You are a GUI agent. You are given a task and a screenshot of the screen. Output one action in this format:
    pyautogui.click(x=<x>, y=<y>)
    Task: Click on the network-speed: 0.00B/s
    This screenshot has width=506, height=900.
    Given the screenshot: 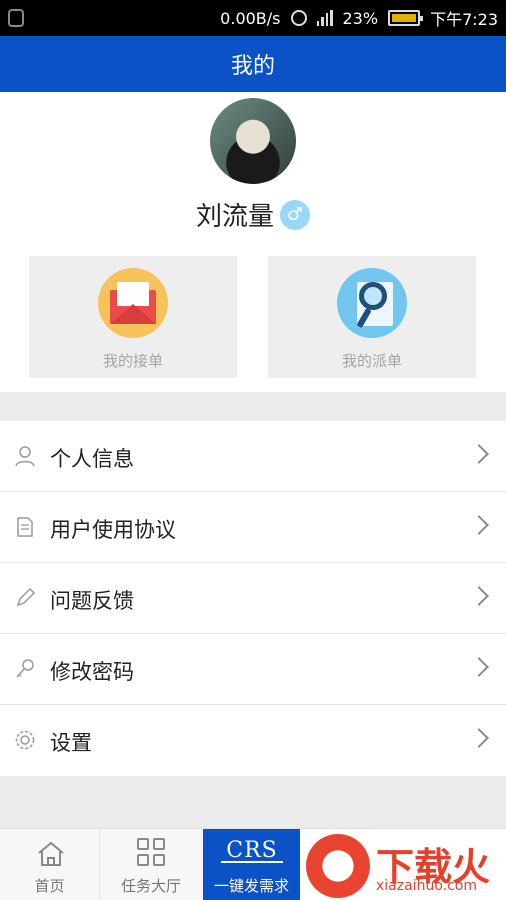 What is the action you would take?
    pyautogui.click(x=250, y=18)
    